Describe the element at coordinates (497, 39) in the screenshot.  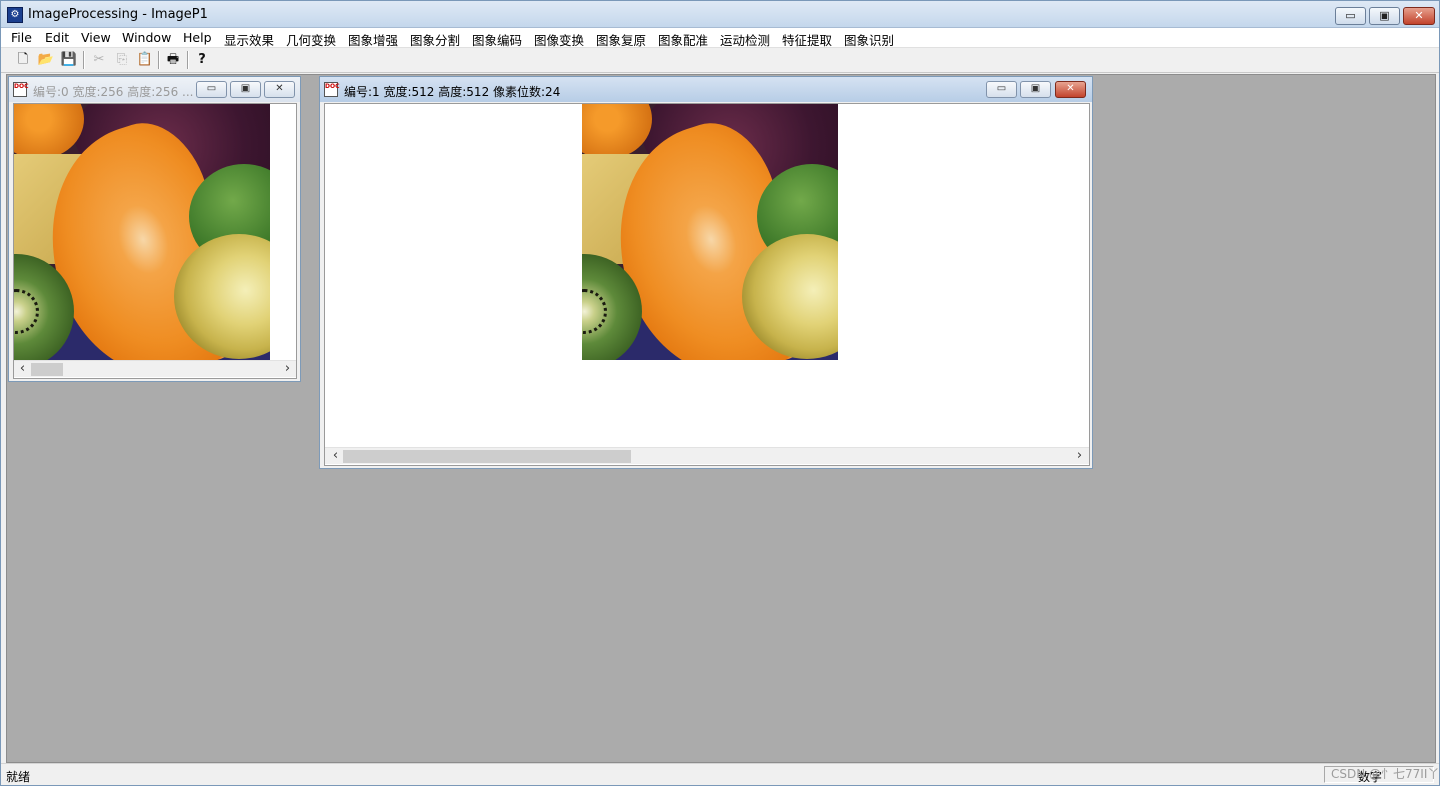
I see `menu-image-coding: 图象编码` at that location.